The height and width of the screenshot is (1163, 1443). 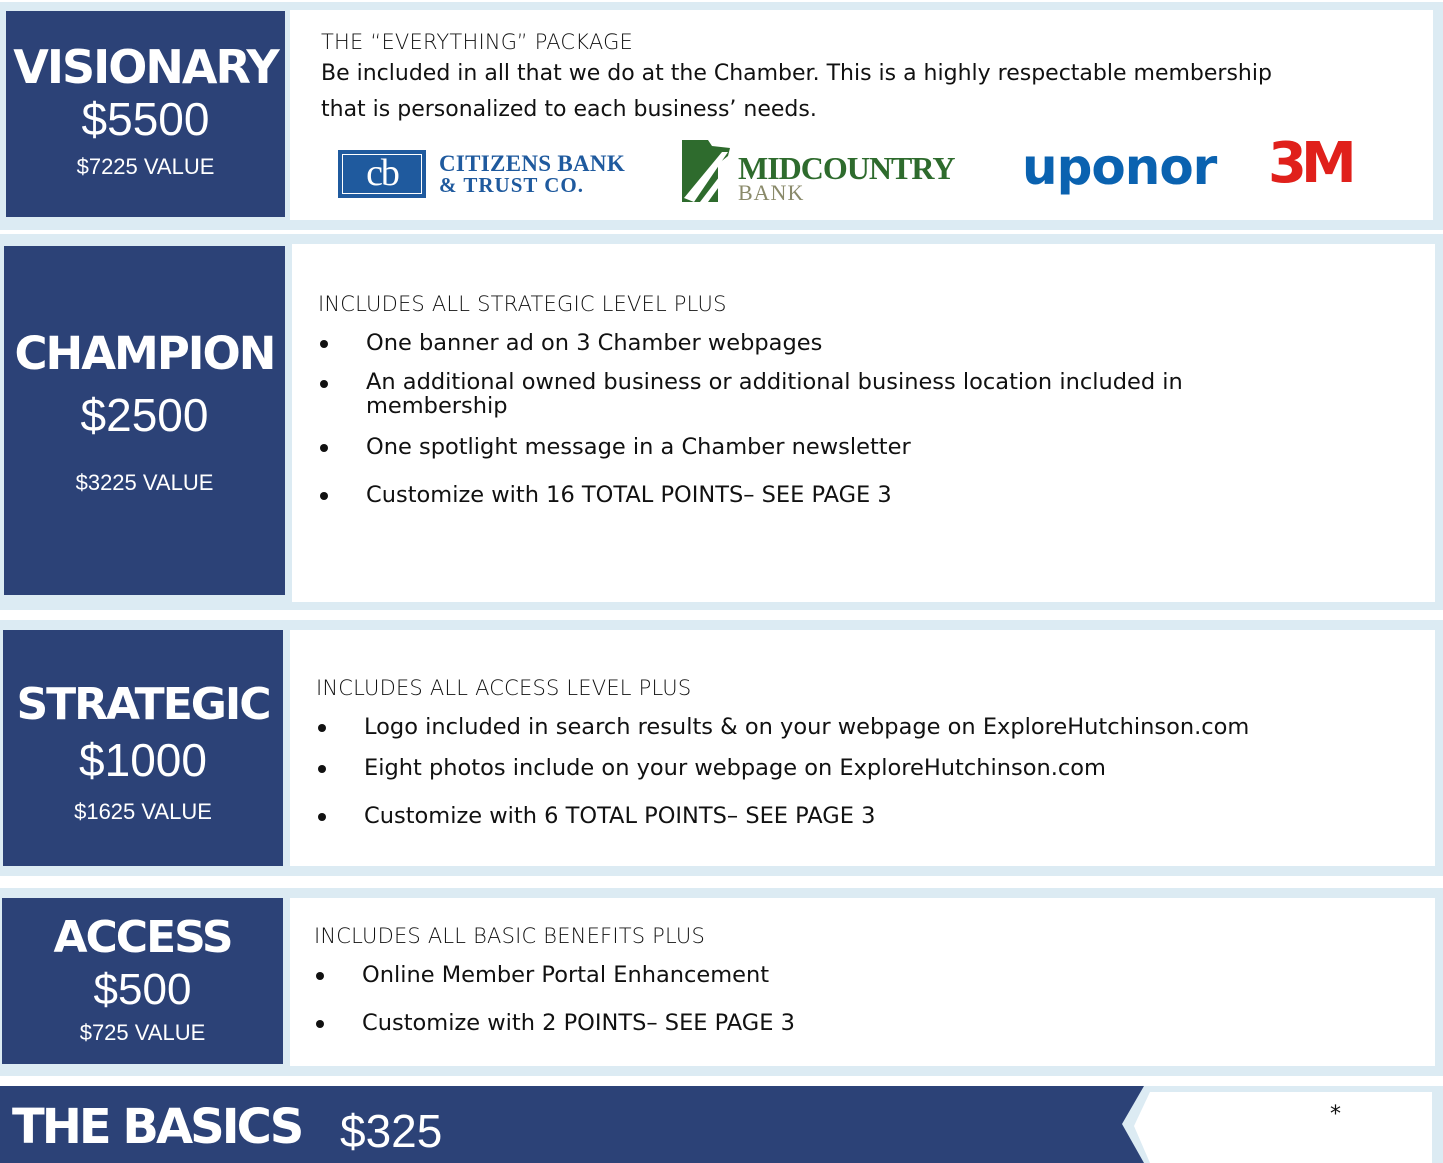 What do you see at coordinates (816, 171) in the screenshot?
I see `midcountry-bank-logo: MIDCOUNTRY BANK` at bounding box center [816, 171].